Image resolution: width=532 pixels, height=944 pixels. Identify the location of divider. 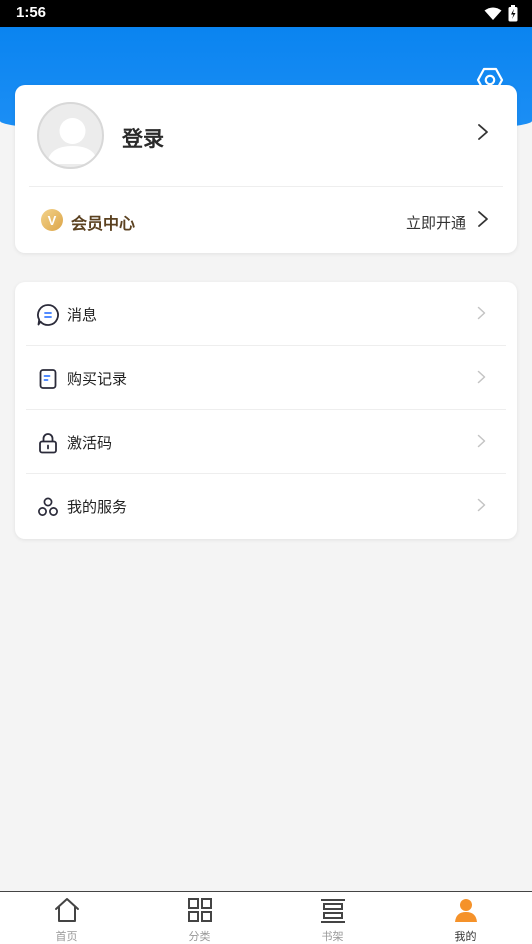
(266, 186).